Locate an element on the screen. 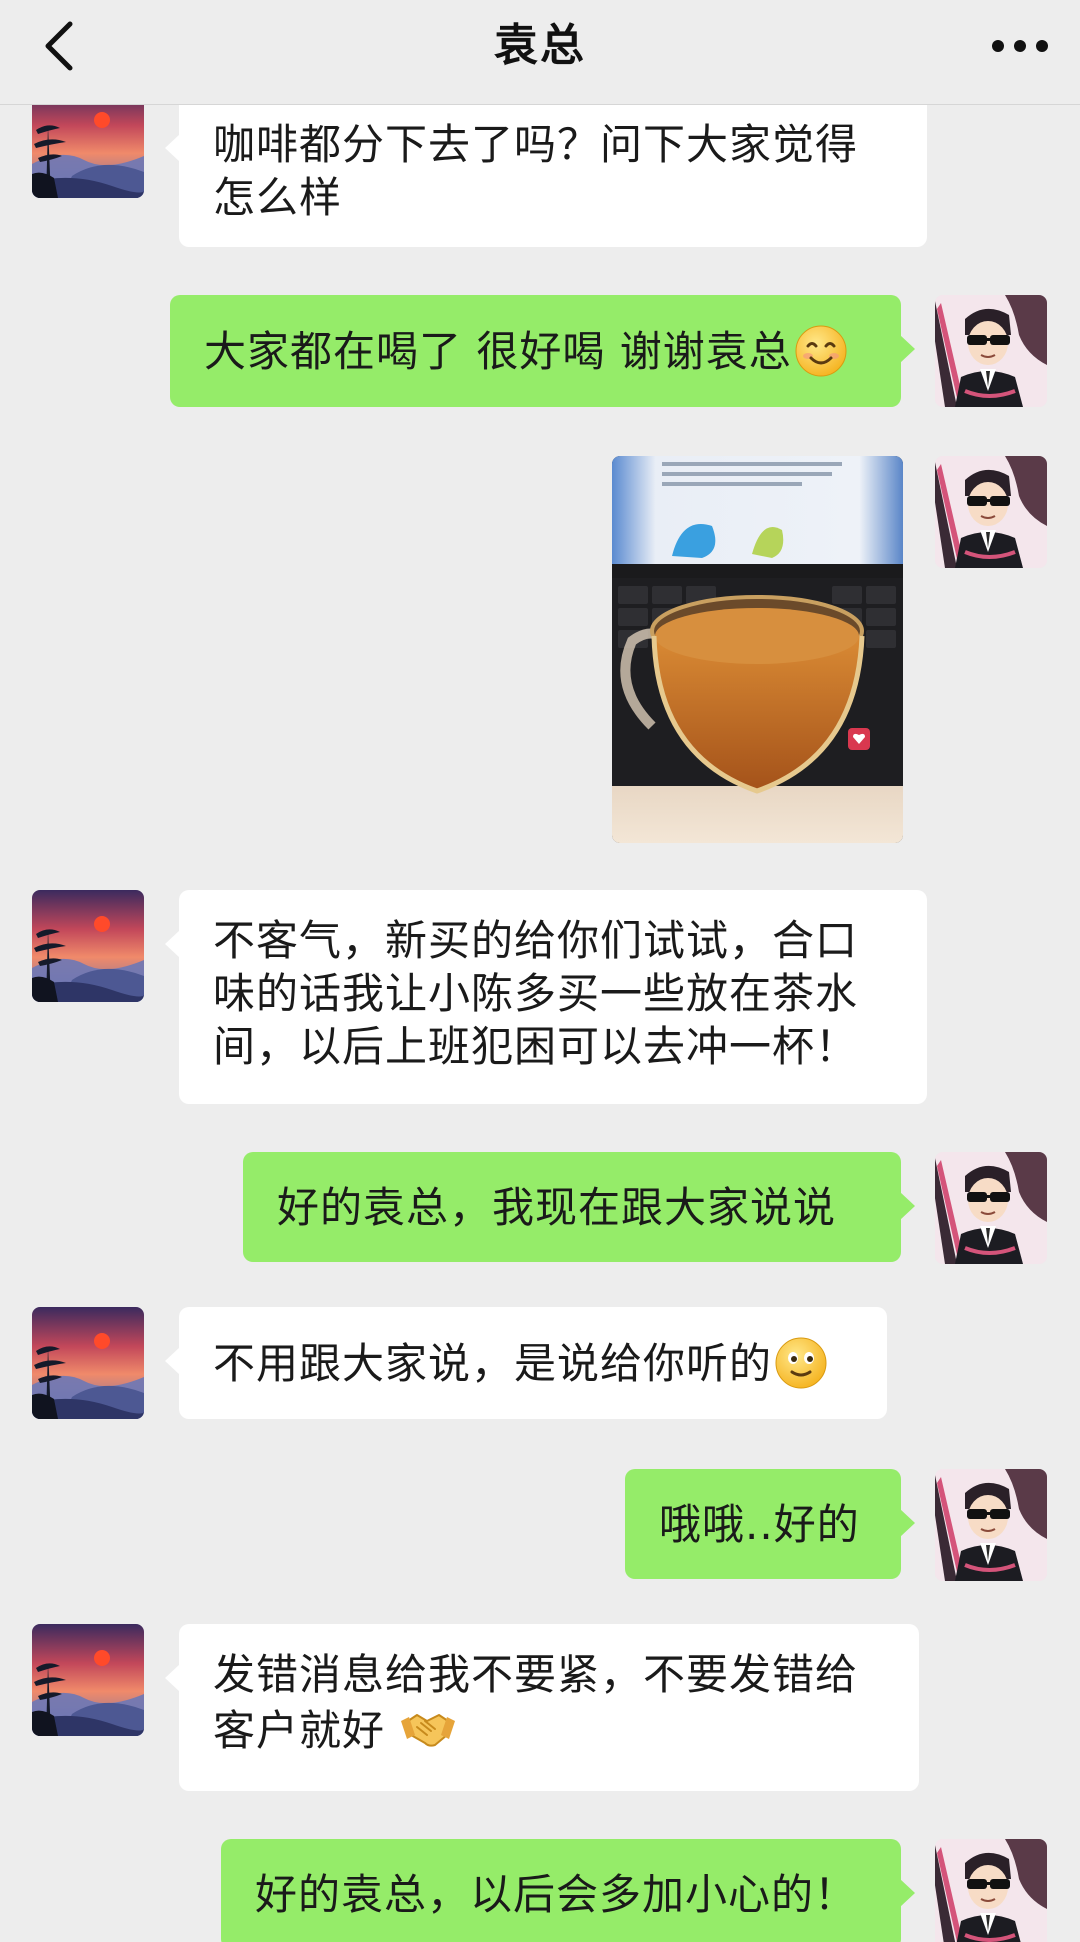  chat-title: 袁总 is located at coordinates (540, 45).